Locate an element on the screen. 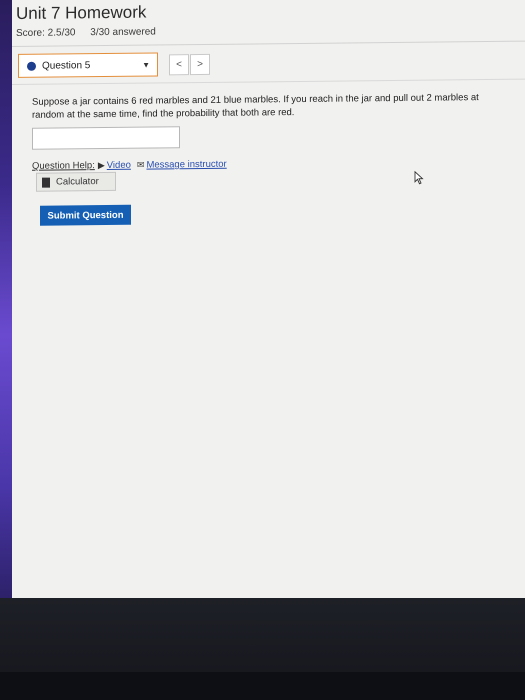 The width and height of the screenshot is (525, 700). calculator-icon is located at coordinates (46, 182).